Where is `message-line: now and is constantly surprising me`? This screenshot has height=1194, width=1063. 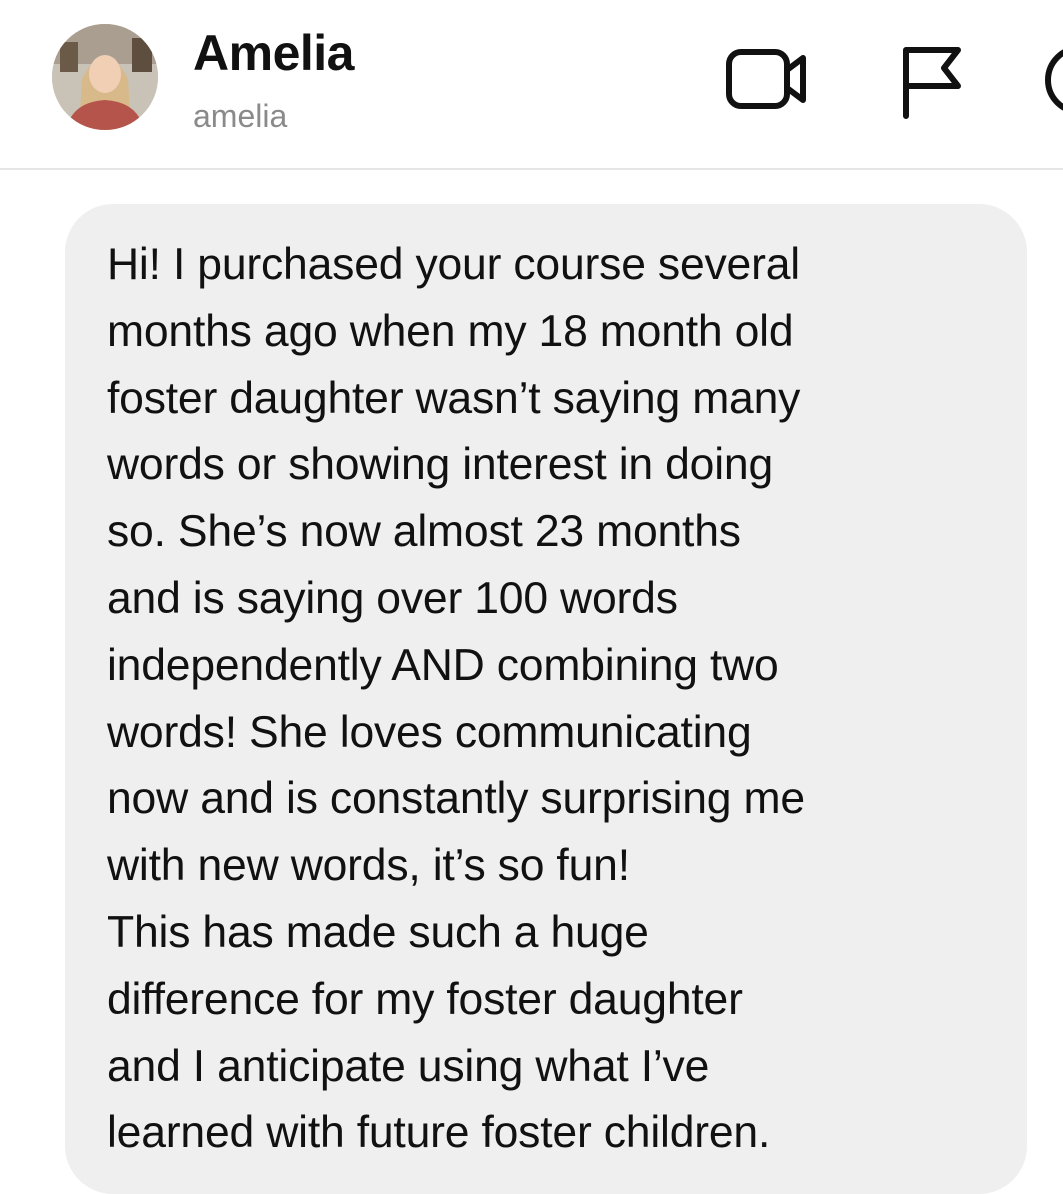 message-line: now and is constantly surprising me is located at coordinates (456, 799).